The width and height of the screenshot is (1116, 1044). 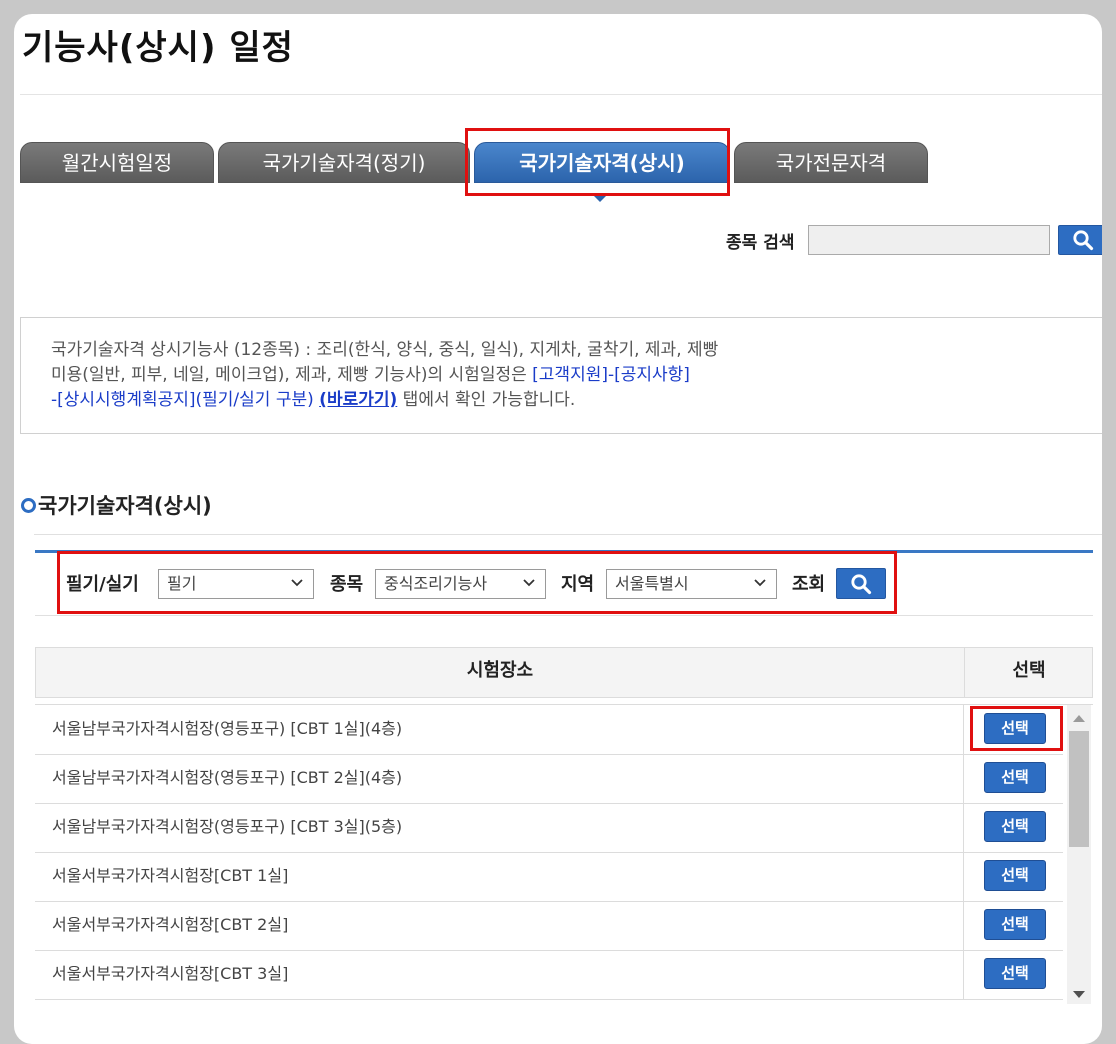 What do you see at coordinates (227, 777) in the screenshot?
I see `row-place: 서울남부국가자격시험장(영등포구) [CBT 2실](4층)` at bounding box center [227, 777].